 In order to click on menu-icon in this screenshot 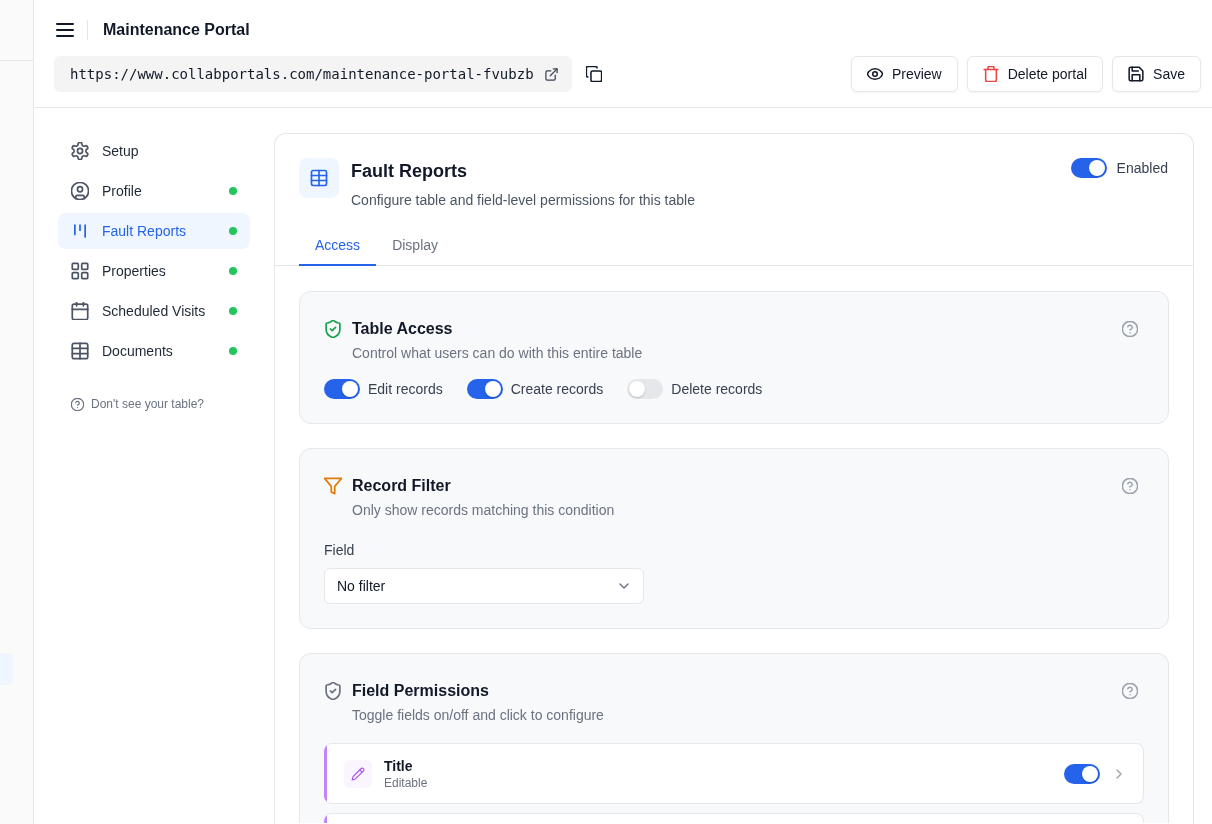, I will do `click(65, 30)`.